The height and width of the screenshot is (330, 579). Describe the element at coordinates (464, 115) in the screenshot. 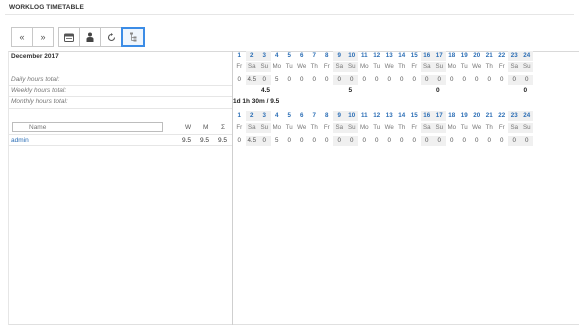

I see `day-number: 19` at that location.